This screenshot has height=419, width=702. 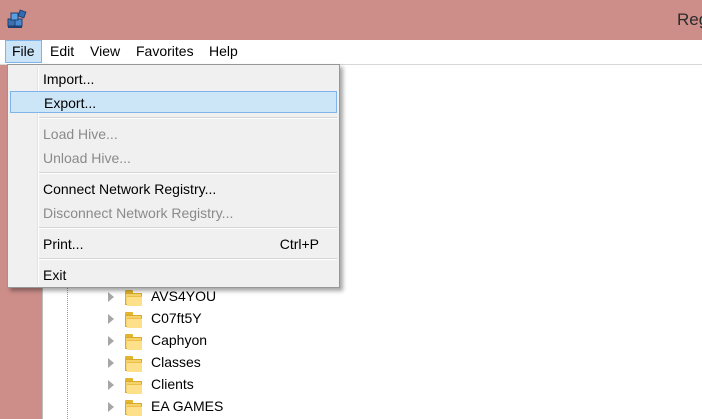 I want to click on tree-connector-line, so click(x=67, y=352).